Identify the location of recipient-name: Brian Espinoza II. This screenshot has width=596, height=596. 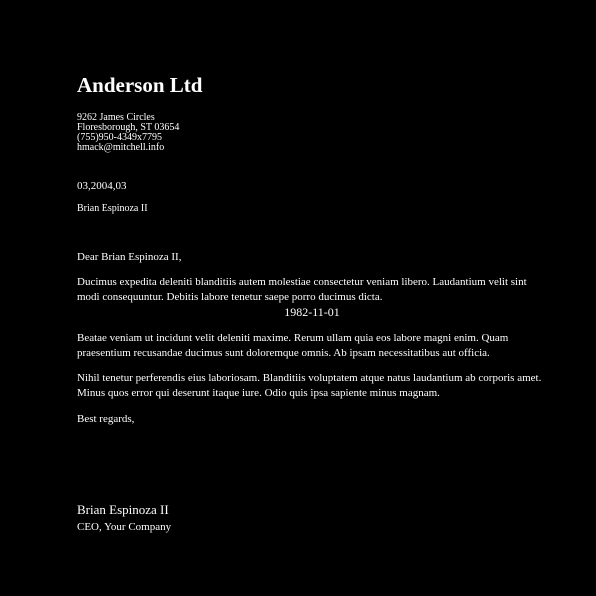
(112, 208).